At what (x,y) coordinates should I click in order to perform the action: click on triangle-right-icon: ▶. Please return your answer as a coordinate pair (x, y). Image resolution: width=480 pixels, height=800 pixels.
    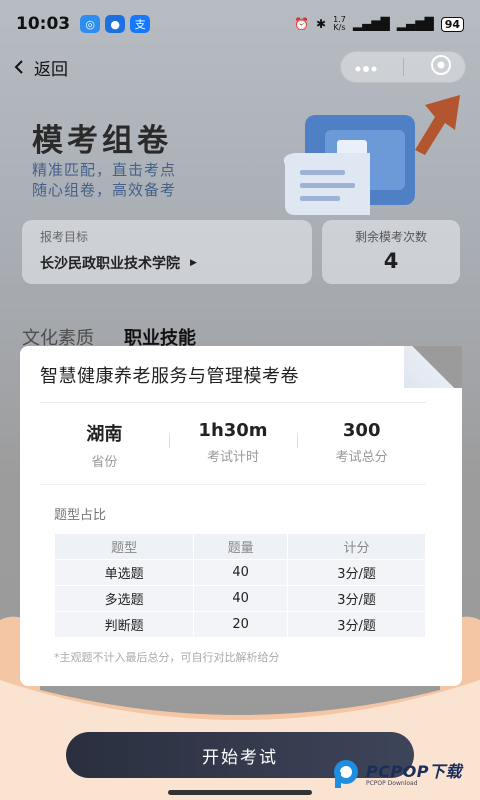
    Looking at the image, I should click on (193, 263).